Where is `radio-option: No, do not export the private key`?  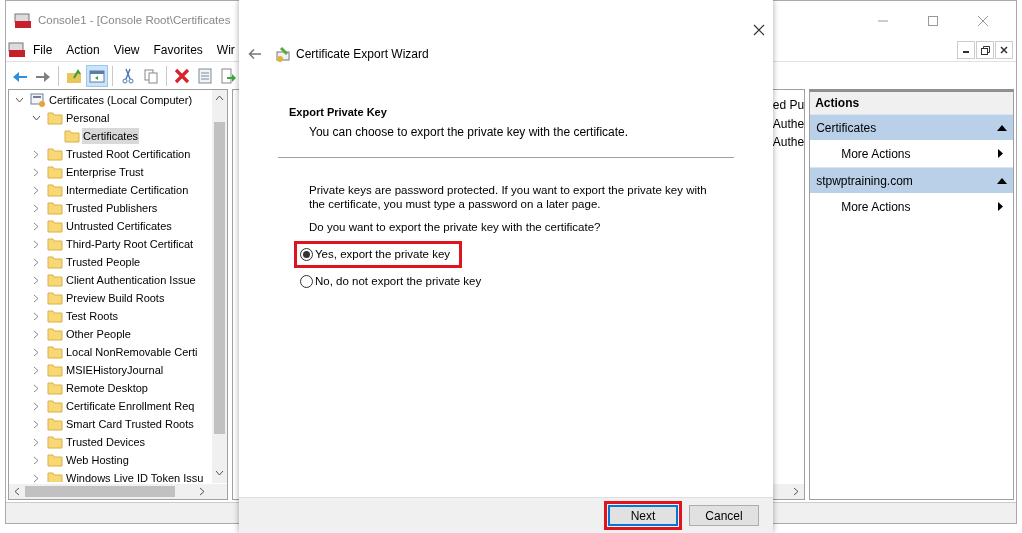 radio-option: No, do not export the private key is located at coordinates (394, 282).